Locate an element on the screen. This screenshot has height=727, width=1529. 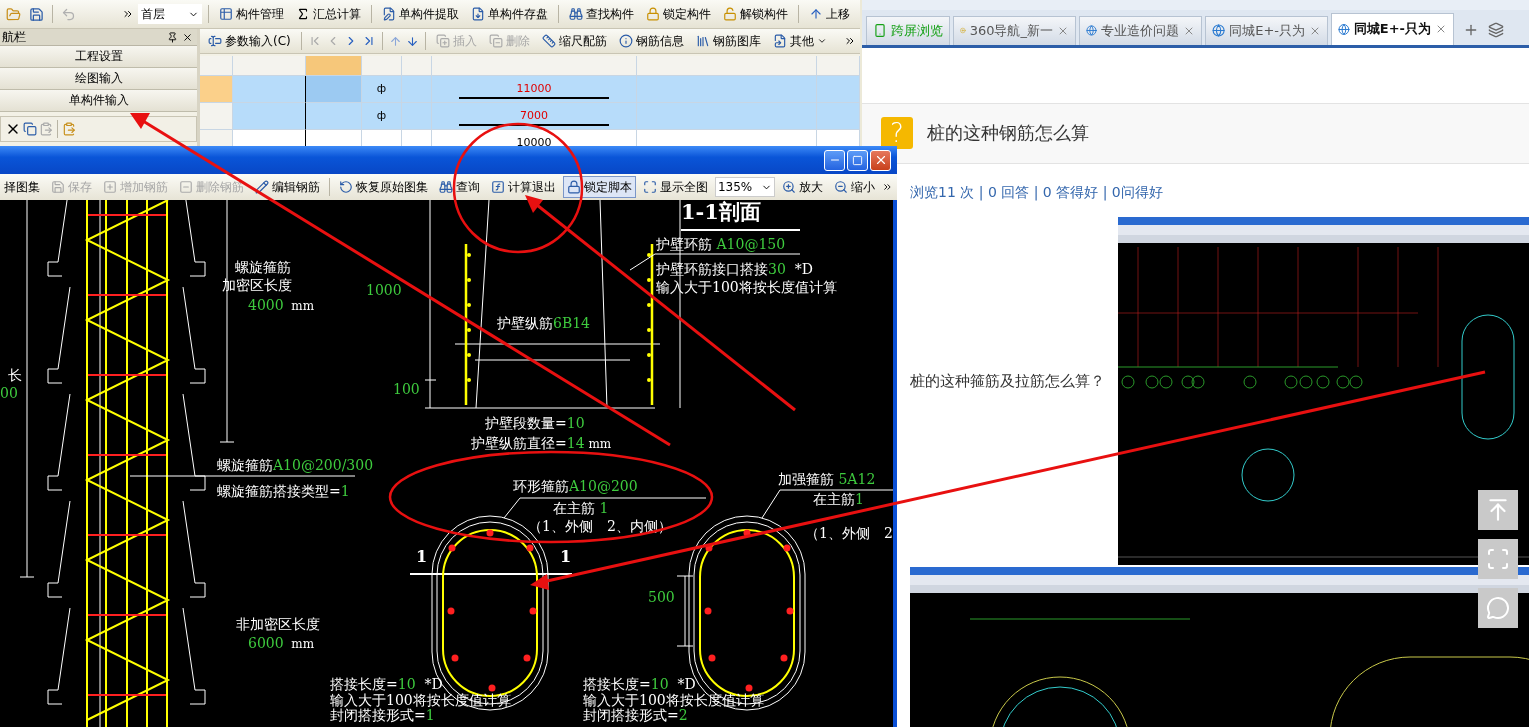
toolbar-button: 计算退出 is located at coordinates (523, 187).